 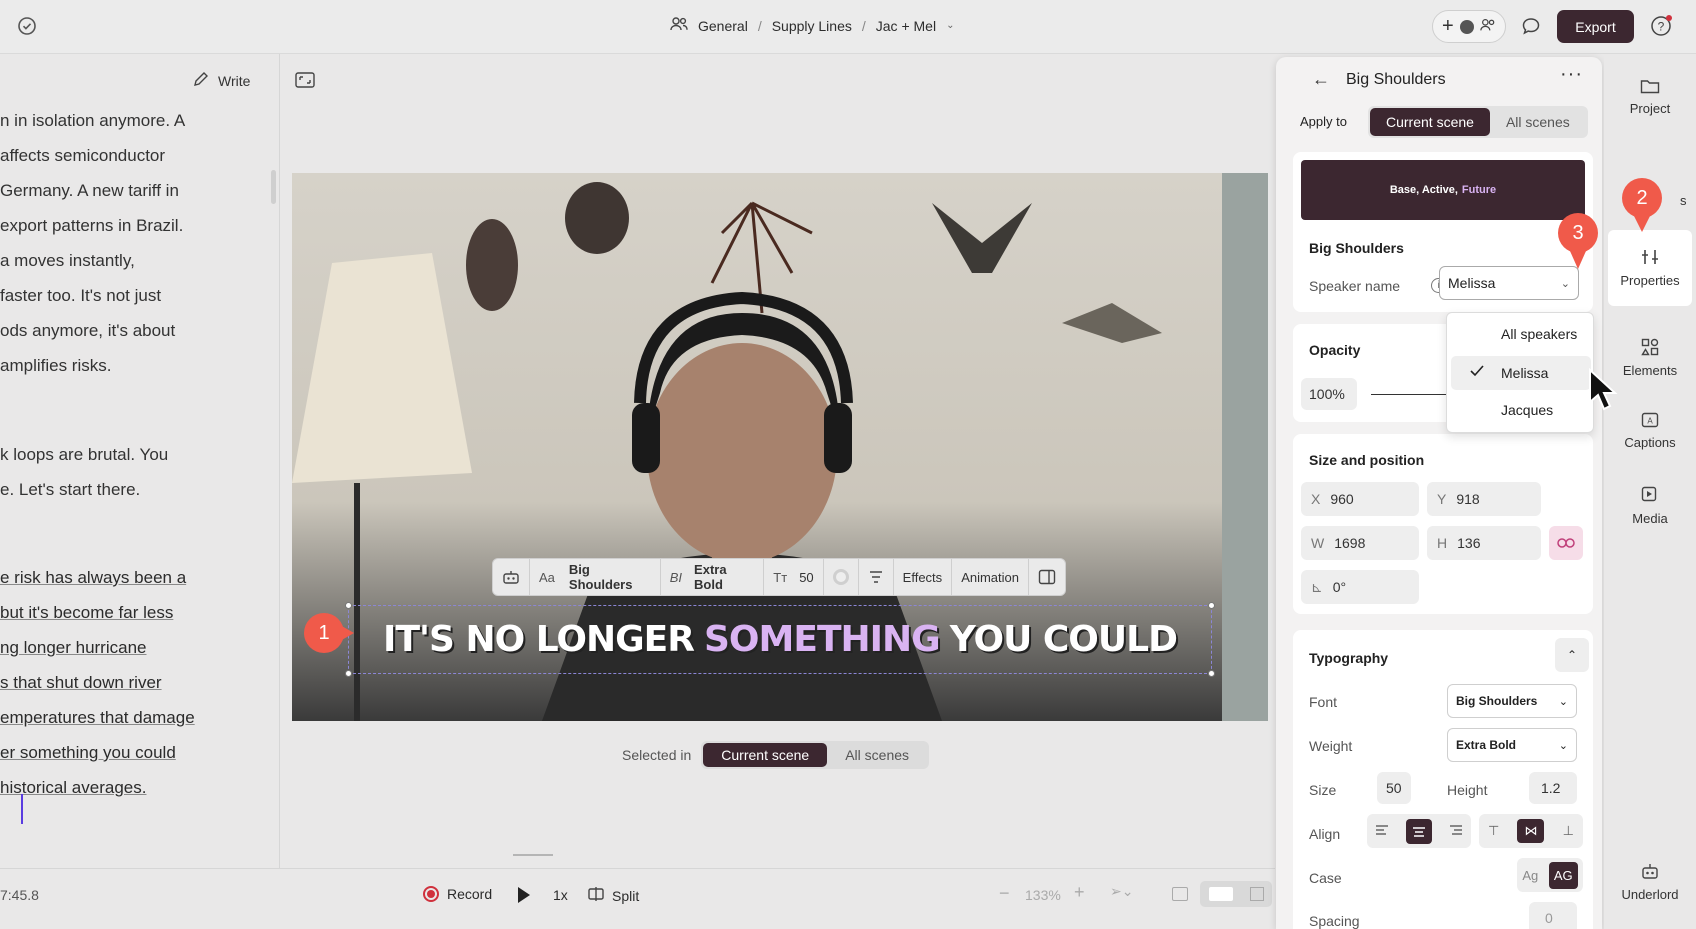 What do you see at coordinates (1568, 831) in the screenshot?
I see `align-bottom-icon: ⊥` at bounding box center [1568, 831].